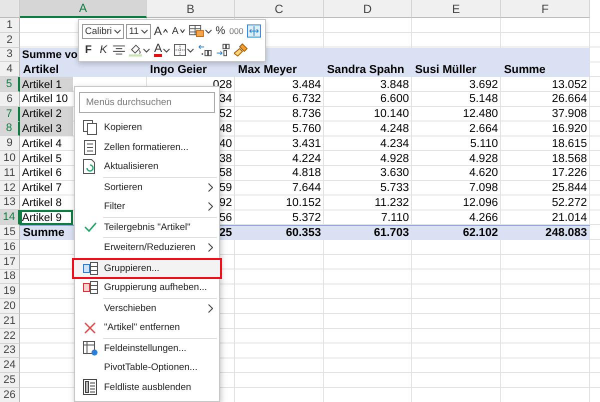 The image size is (600, 402). Describe the element at coordinates (10, 306) in the screenshot. I see `row-header: 20` at that location.